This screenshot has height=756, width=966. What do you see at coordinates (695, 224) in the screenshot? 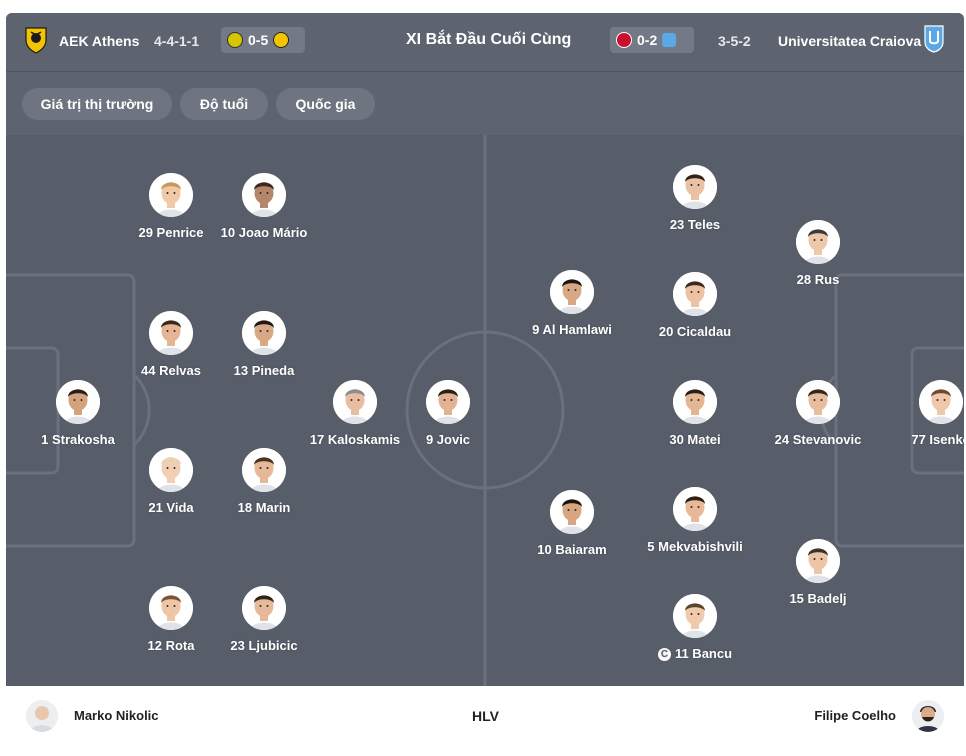
I see `player-name-text: 23 Teles` at bounding box center [695, 224].